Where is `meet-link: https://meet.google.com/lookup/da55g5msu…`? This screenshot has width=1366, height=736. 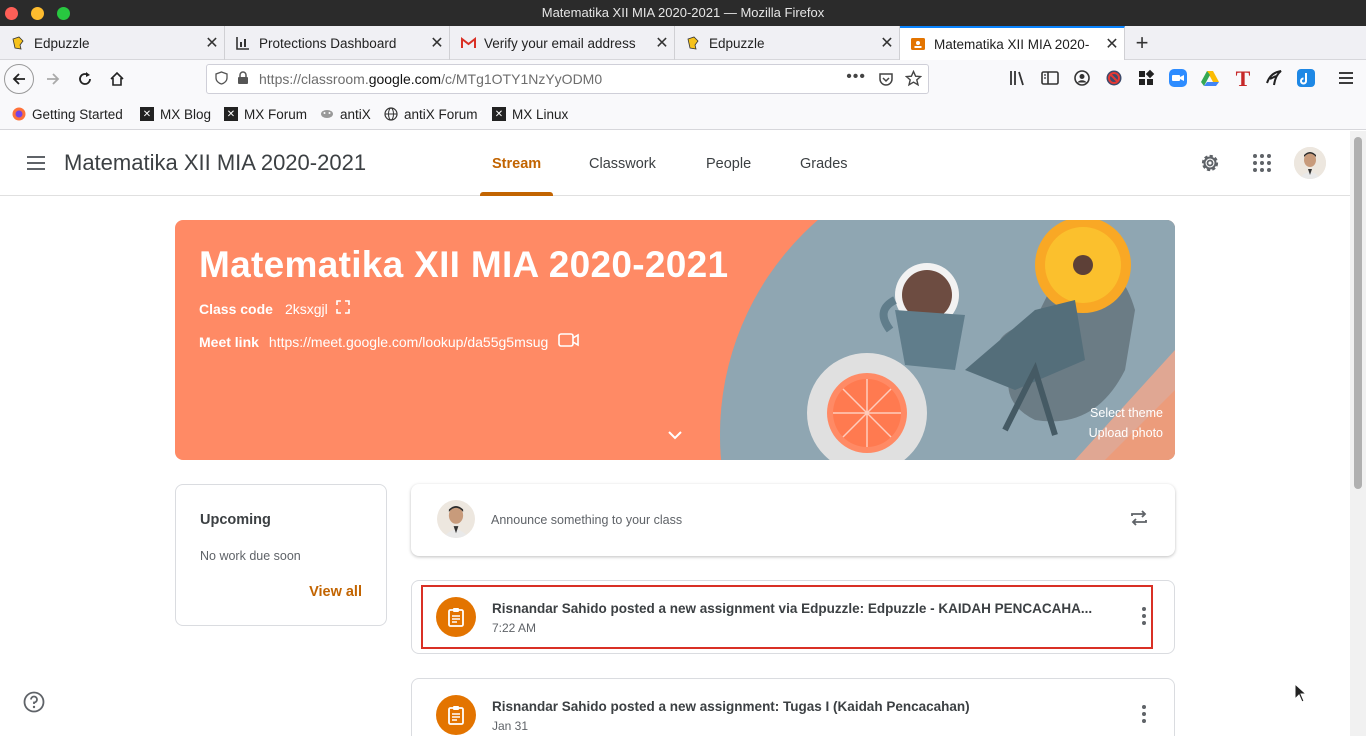 meet-link: https://meet.google.com/lookup/da55g5msu… is located at coordinates (408, 342).